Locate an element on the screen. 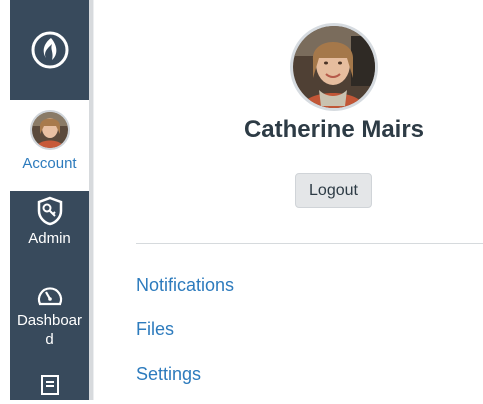  account-avatar is located at coordinates (49, 130).